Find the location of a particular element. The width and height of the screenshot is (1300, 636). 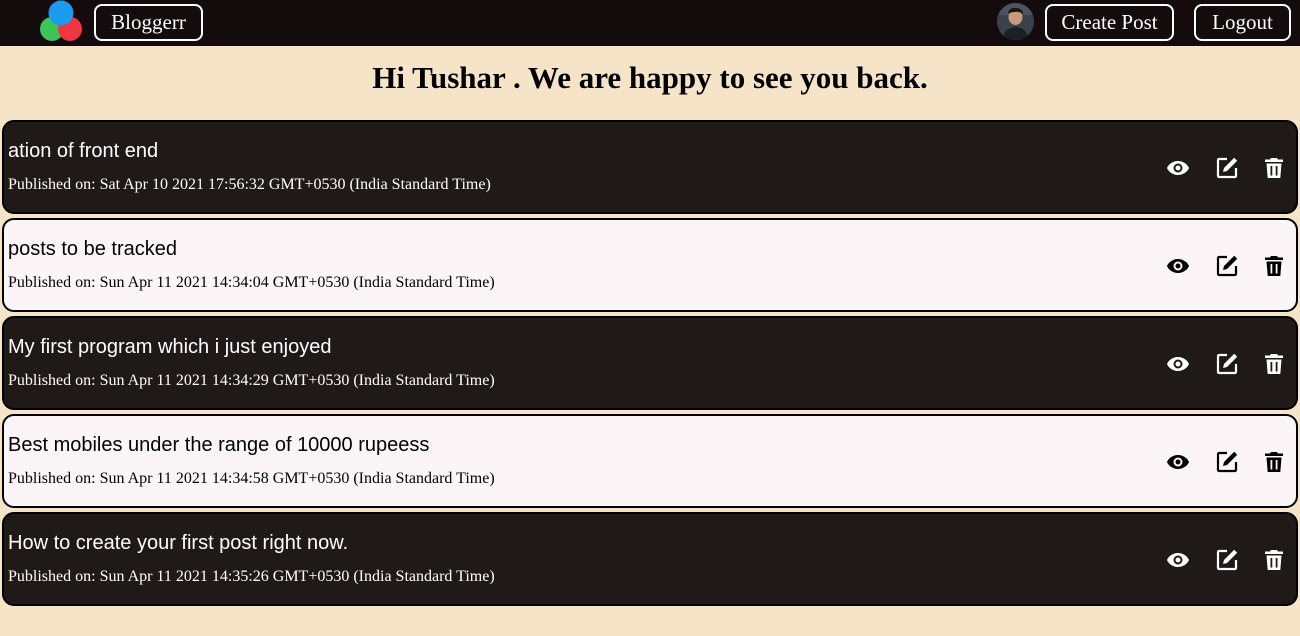

create-post-button: Create Post is located at coordinates (1109, 22).